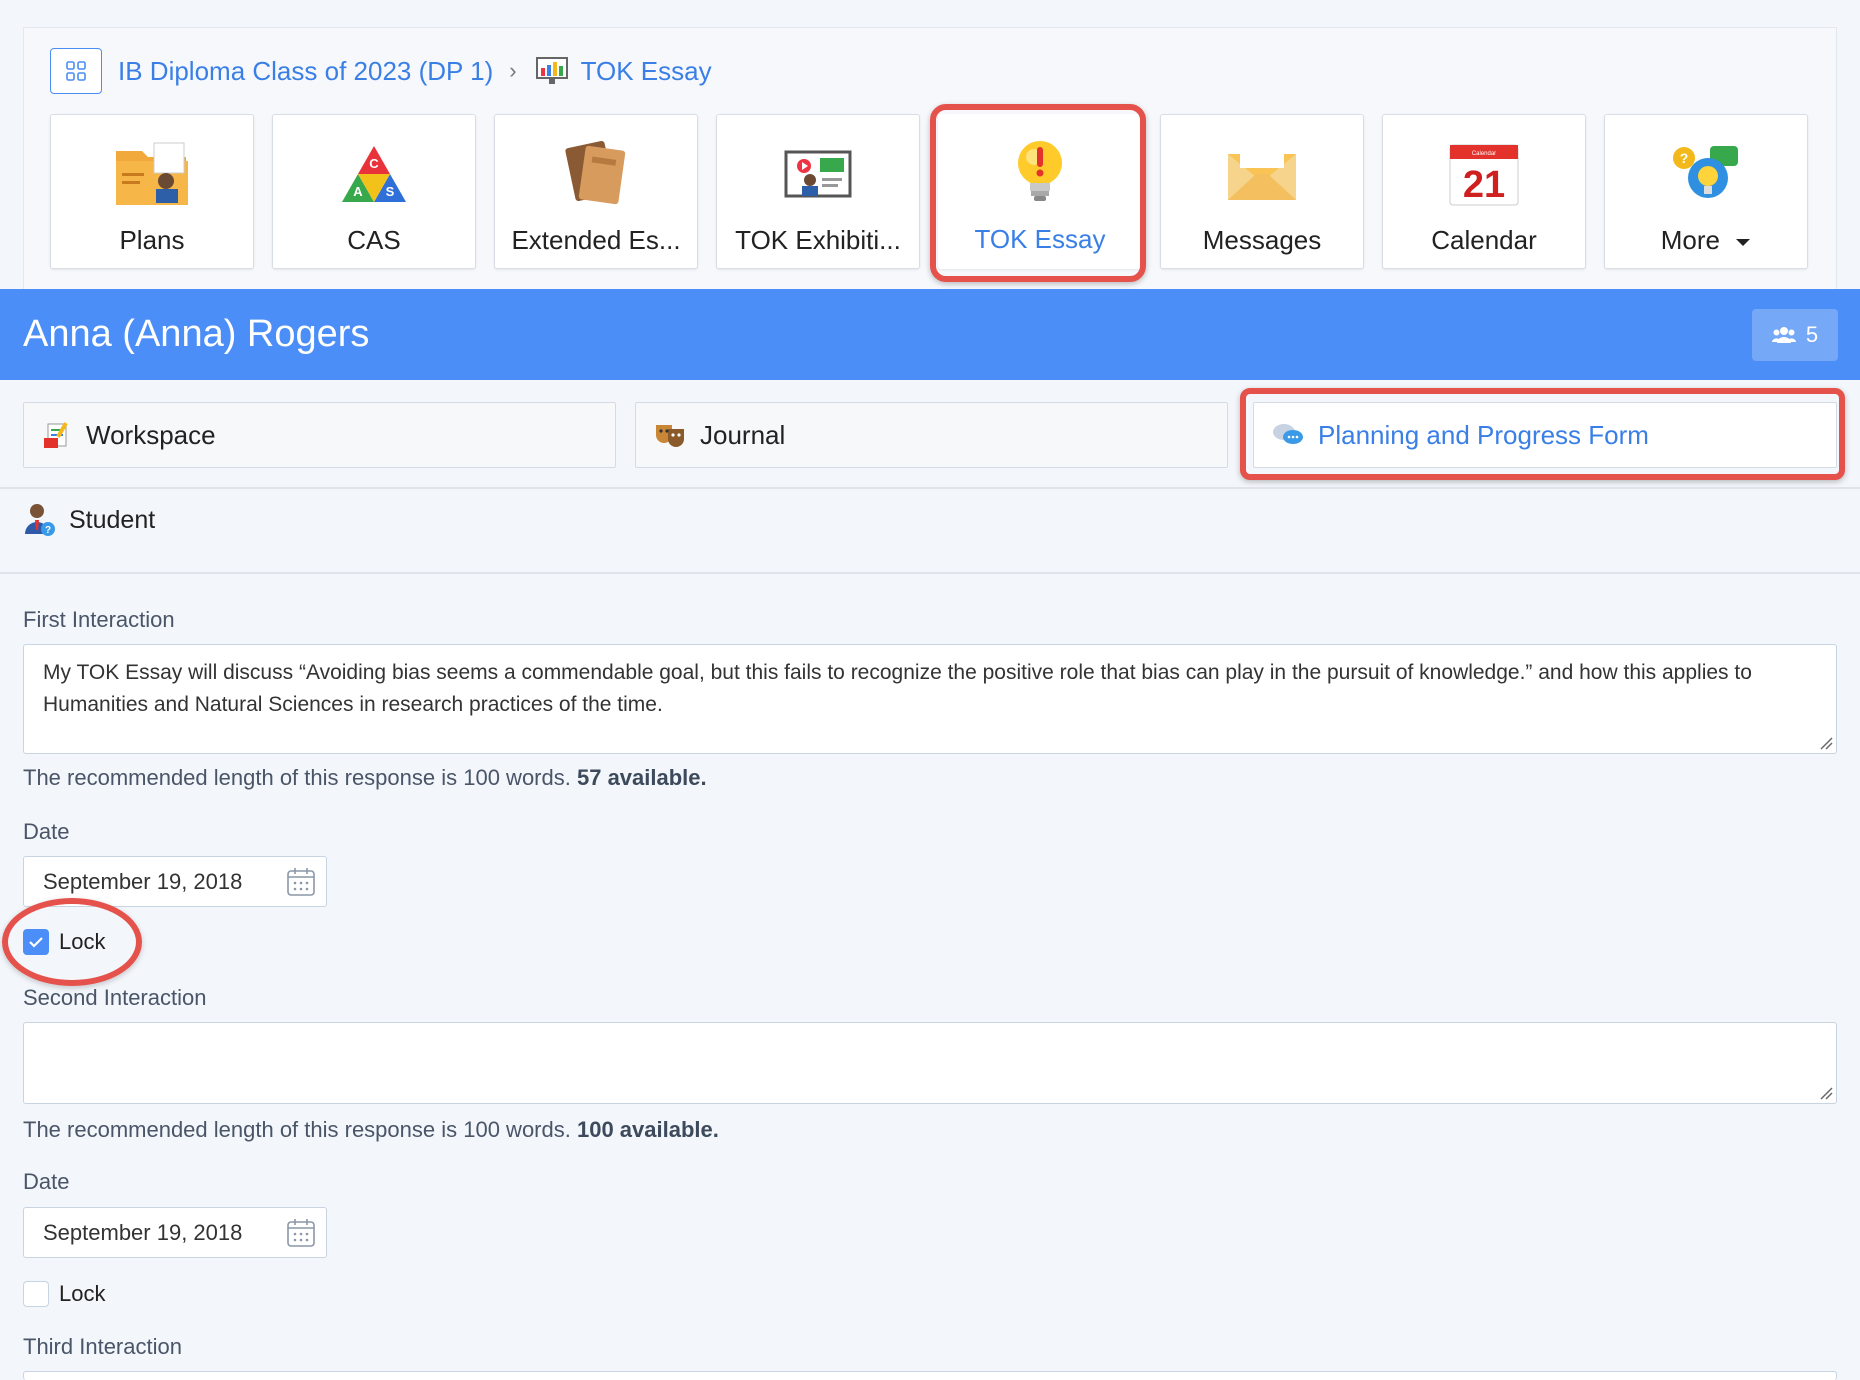  Describe the element at coordinates (1288, 435) in the screenshot. I see `speech-bubbles-icon` at that location.